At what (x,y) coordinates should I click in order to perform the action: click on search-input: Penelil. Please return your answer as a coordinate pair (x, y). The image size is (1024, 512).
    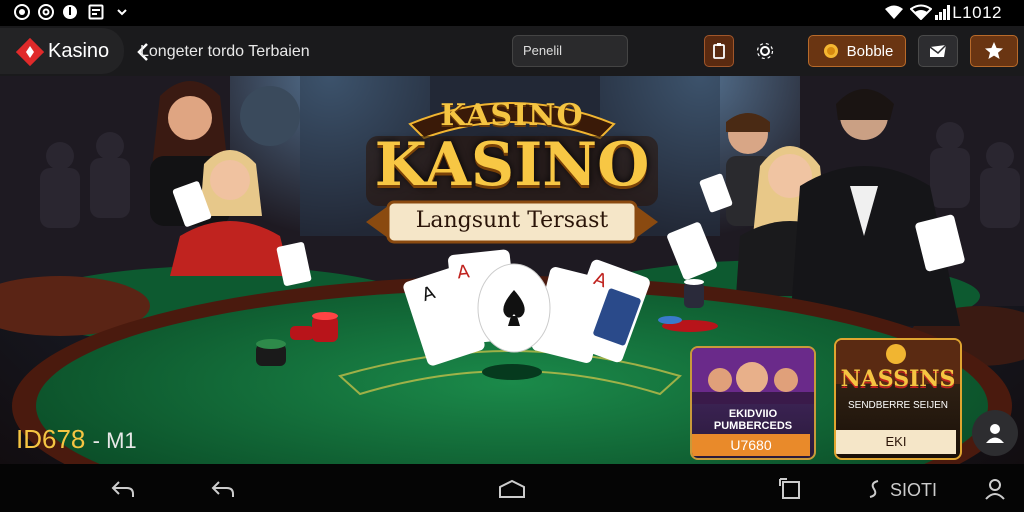
    Looking at the image, I should click on (570, 51).